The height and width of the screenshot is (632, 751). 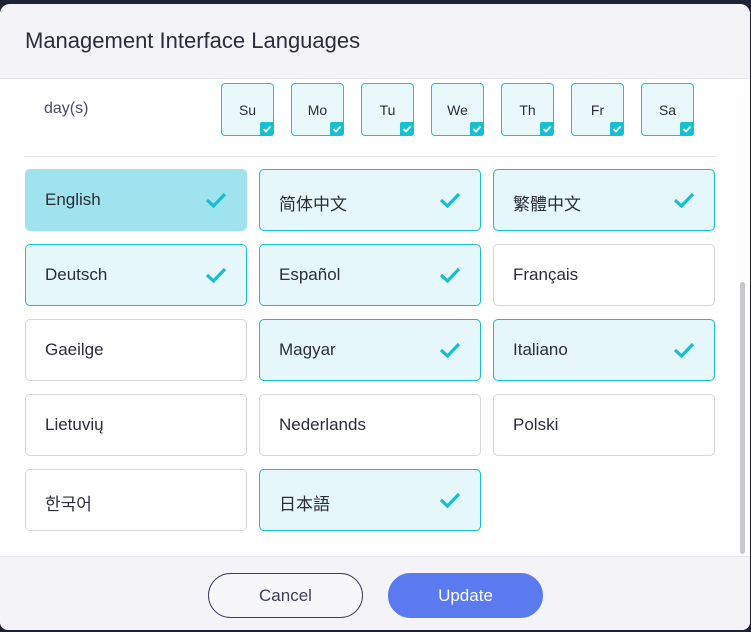 What do you see at coordinates (375, 41) in the screenshot?
I see `dialog-header: Management Interface Languages` at bounding box center [375, 41].